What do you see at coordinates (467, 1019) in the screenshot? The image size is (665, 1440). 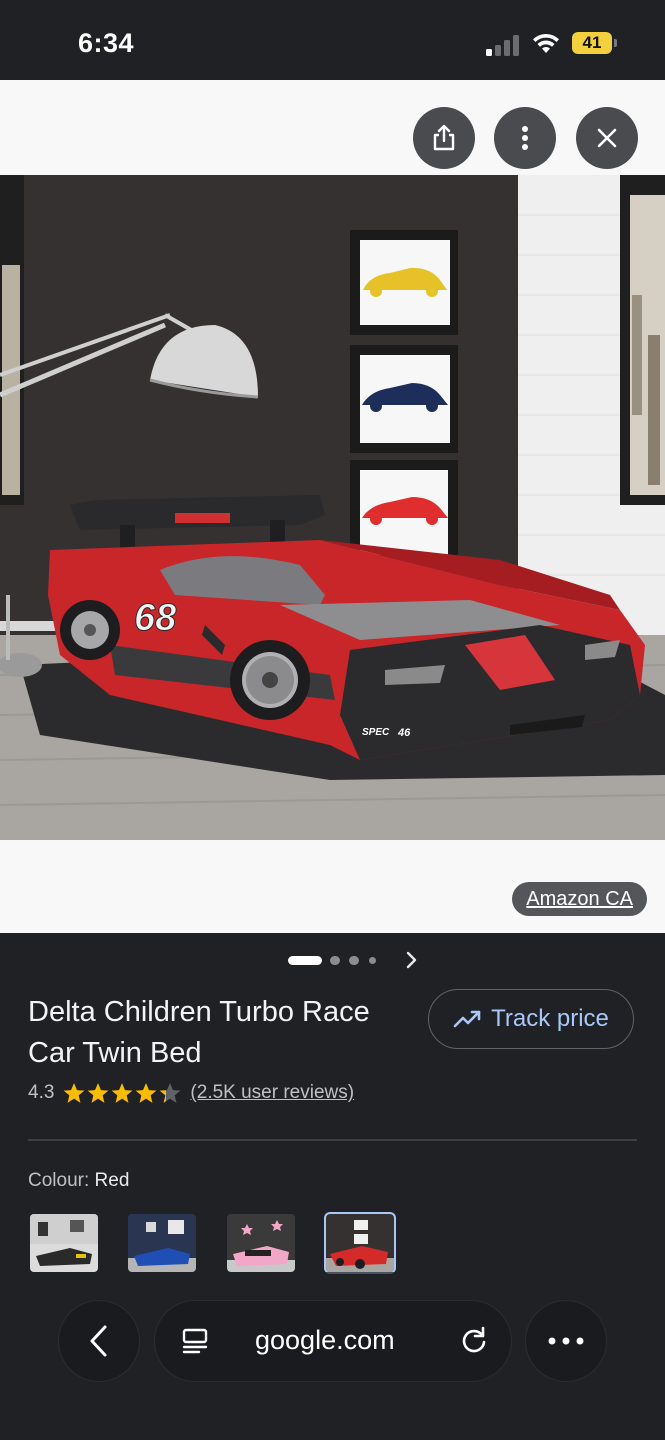 I see `trending-up-icon` at bounding box center [467, 1019].